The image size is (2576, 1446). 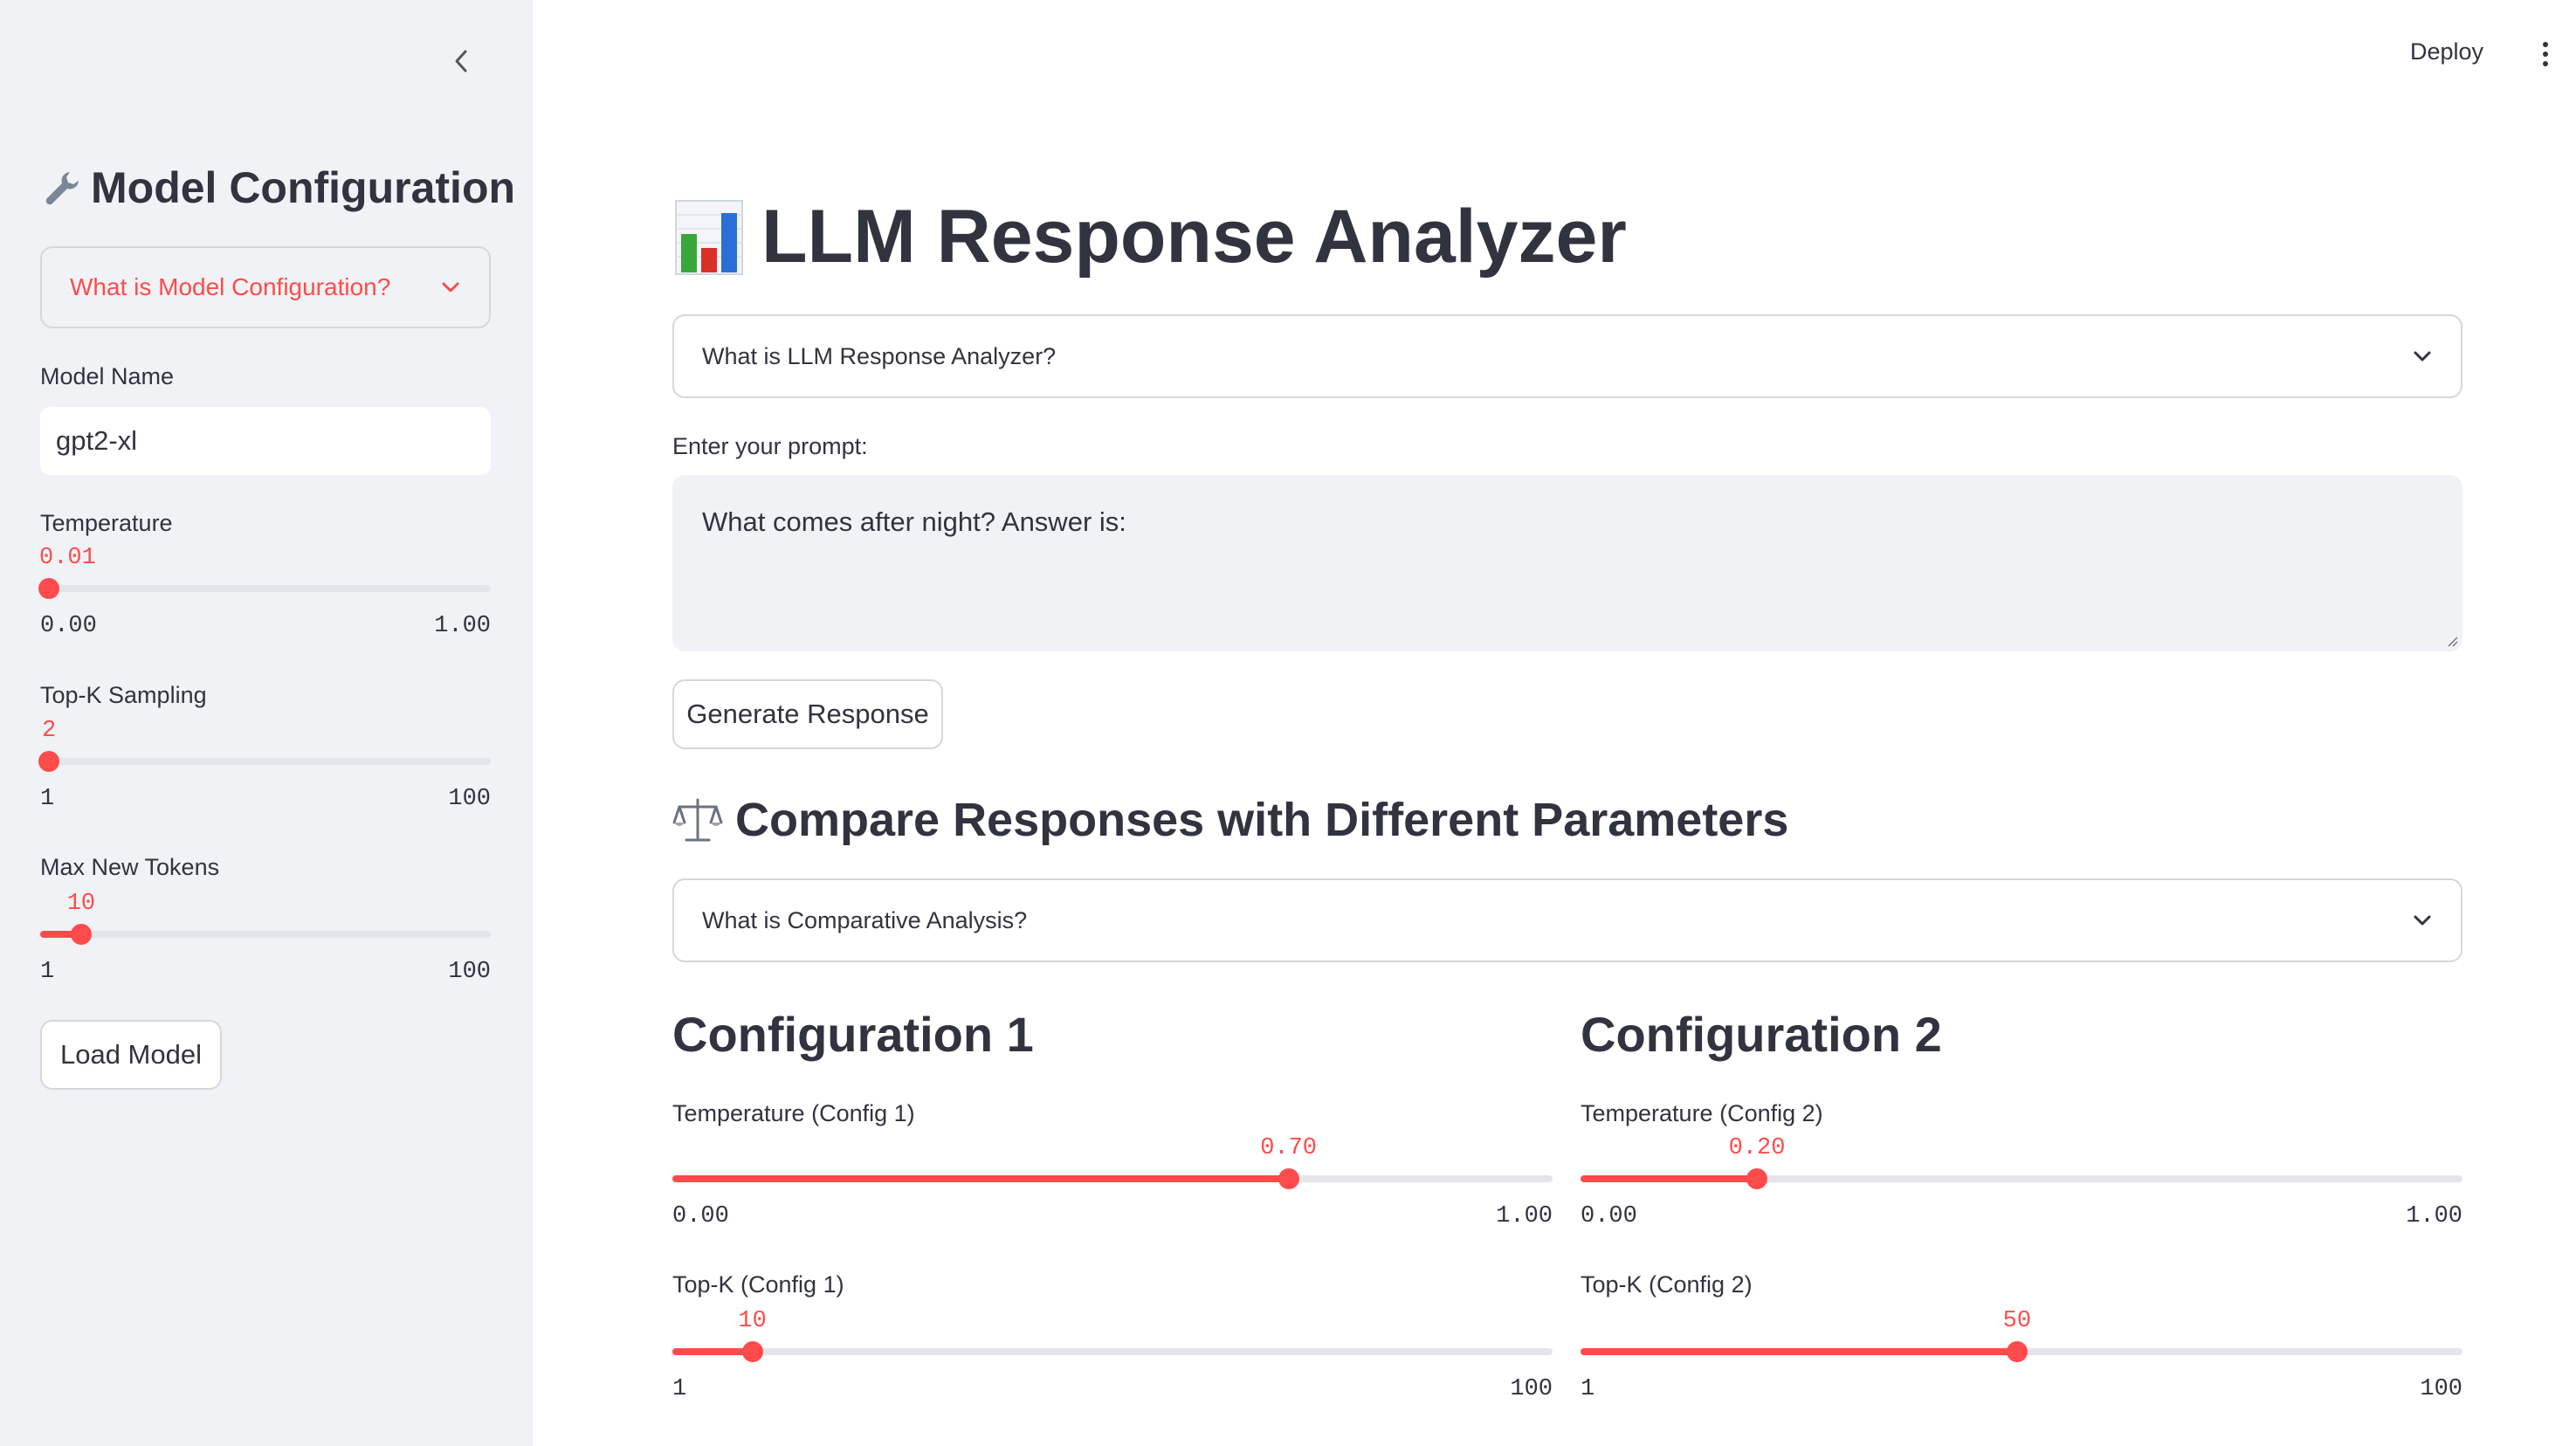 I want to click on temperature-slider: 0.01 0.00 1.00, so click(x=264, y=595).